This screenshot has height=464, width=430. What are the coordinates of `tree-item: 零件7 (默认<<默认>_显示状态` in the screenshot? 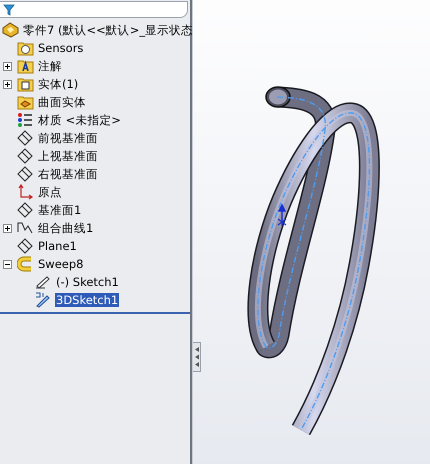 It's located at (108, 30).